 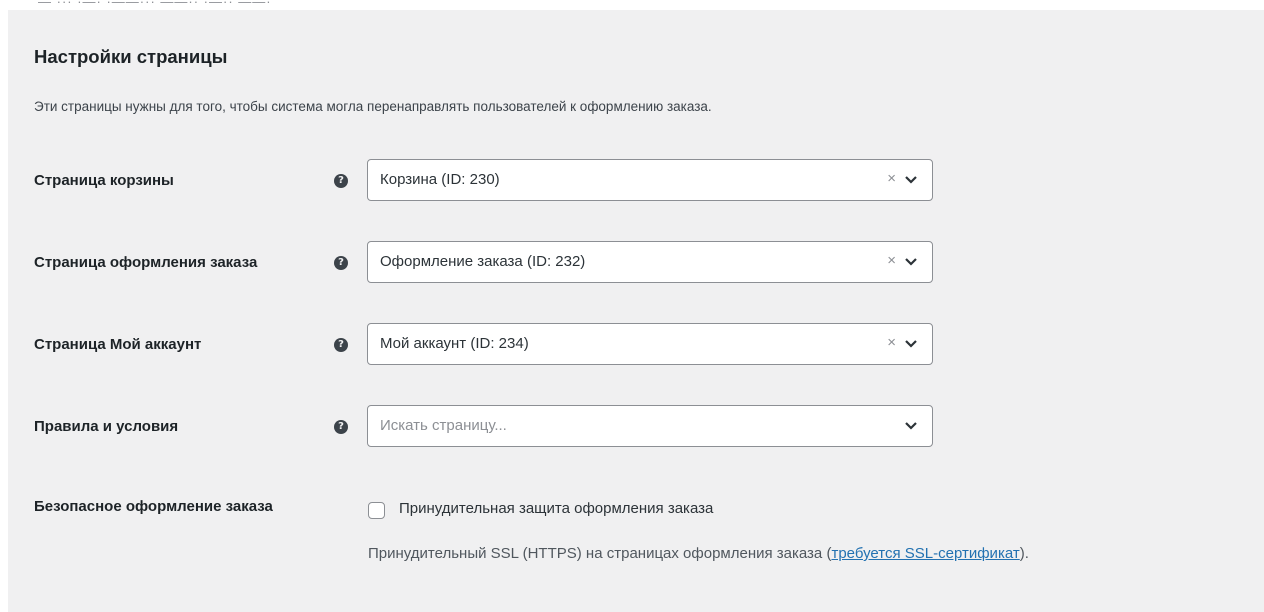 I want to click on cutoff-text: — ··· ·—· ·——··· ——·· ·—·· ——·, so click(x=155, y=4).